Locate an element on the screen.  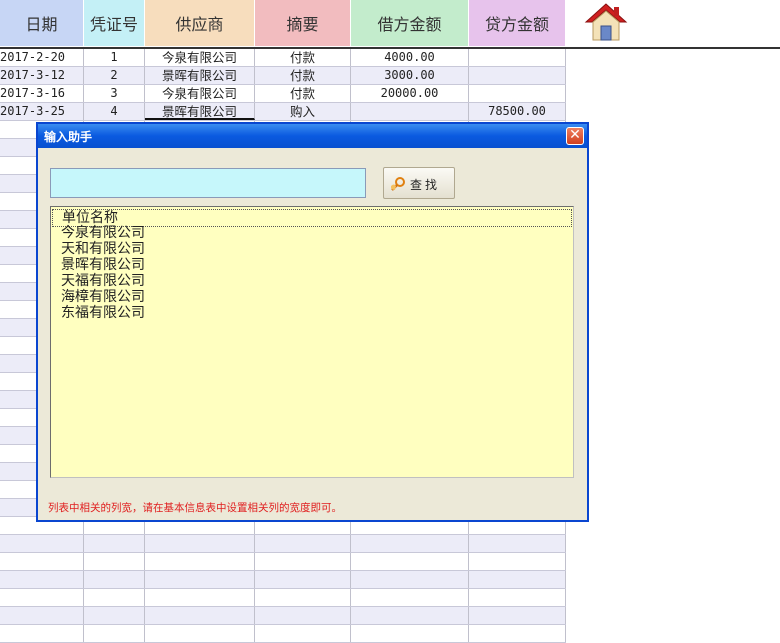
column-header-credit: 贷方金额 is located at coordinates (517, 23).